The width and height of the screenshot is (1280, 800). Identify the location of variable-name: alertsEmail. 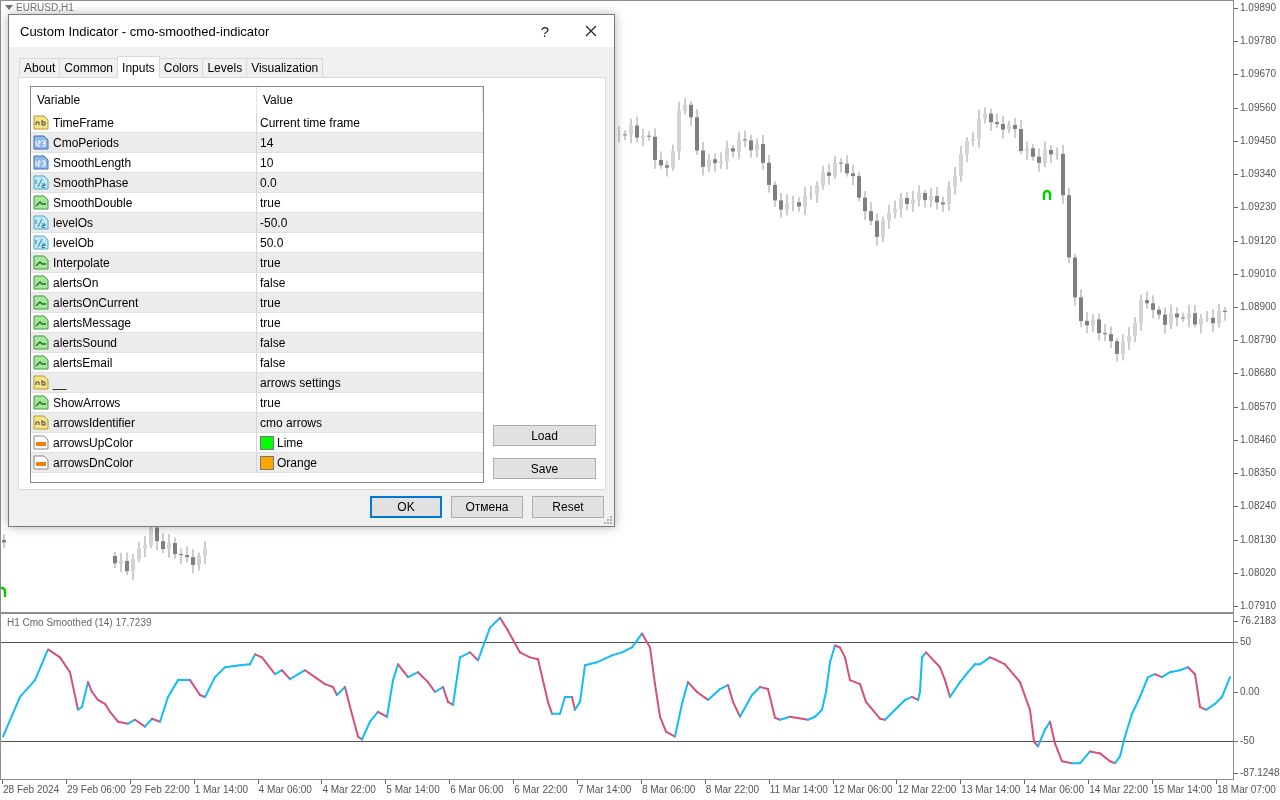
(83, 362).